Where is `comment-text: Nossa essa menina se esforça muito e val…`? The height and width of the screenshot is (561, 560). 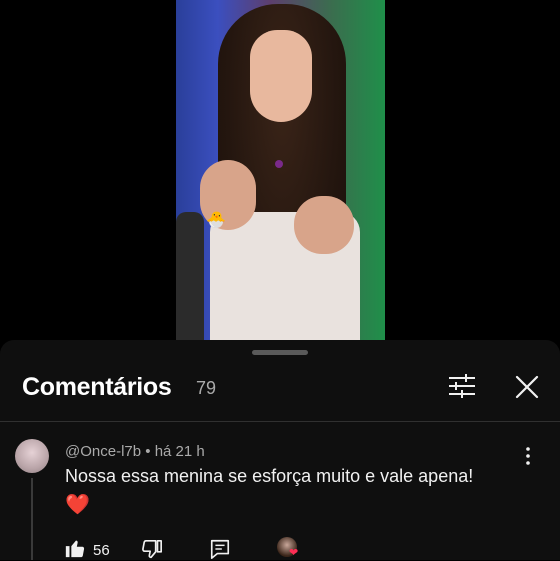 comment-text: Nossa essa menina se esforça muito e val… is located at coordinates (269, 476).